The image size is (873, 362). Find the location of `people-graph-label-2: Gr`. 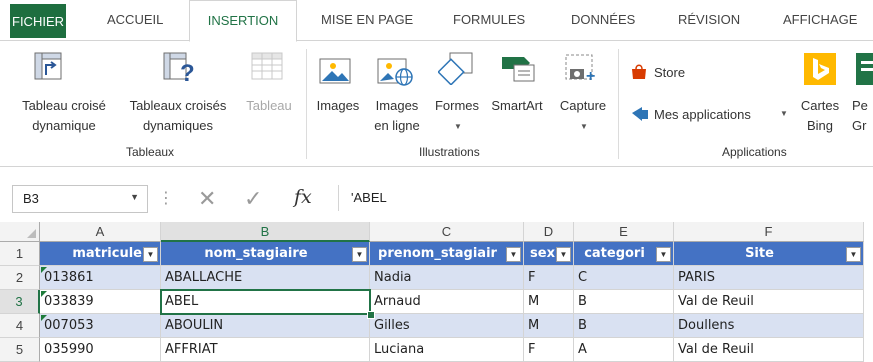

people-graph-label-2: Gr is located at coordinates (859, 125).